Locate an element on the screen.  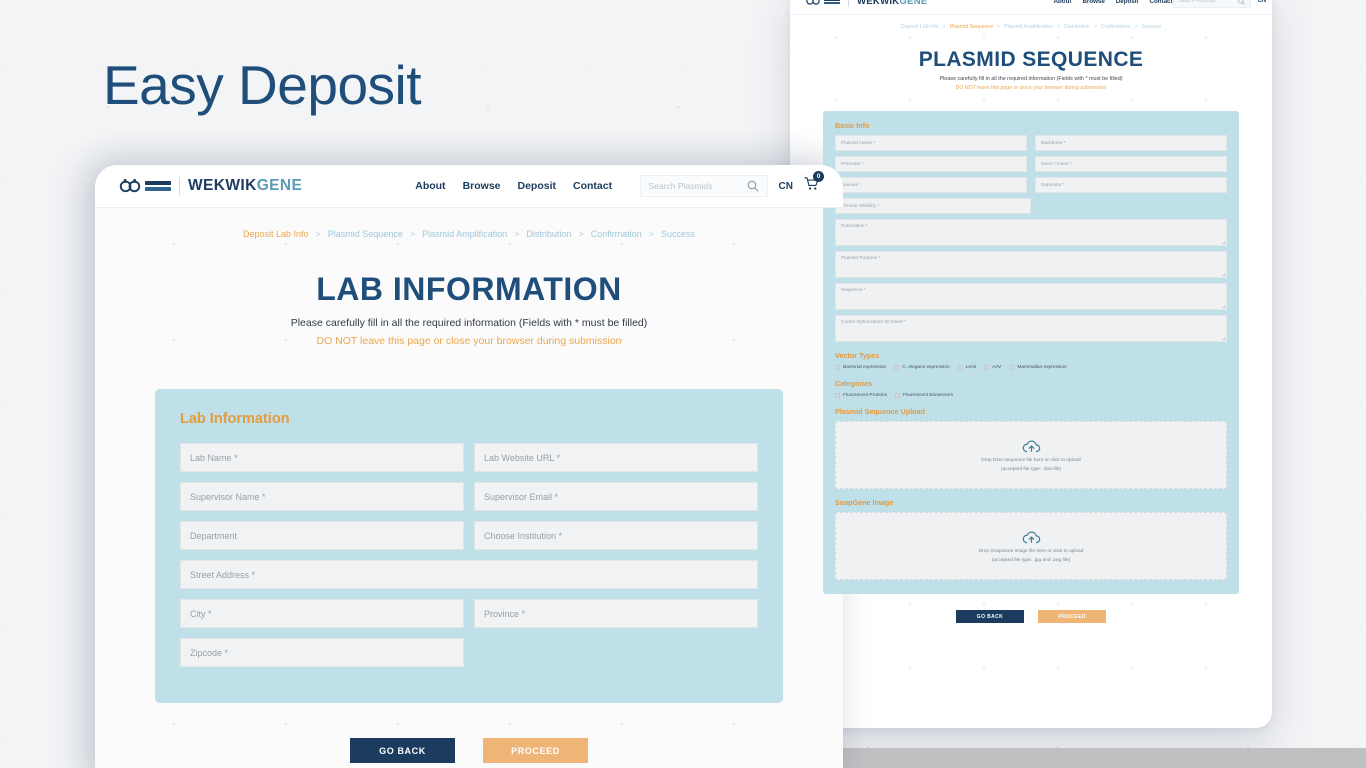
field-gene-insert: Gene / Insert * is located at coordinates (1131, 164).